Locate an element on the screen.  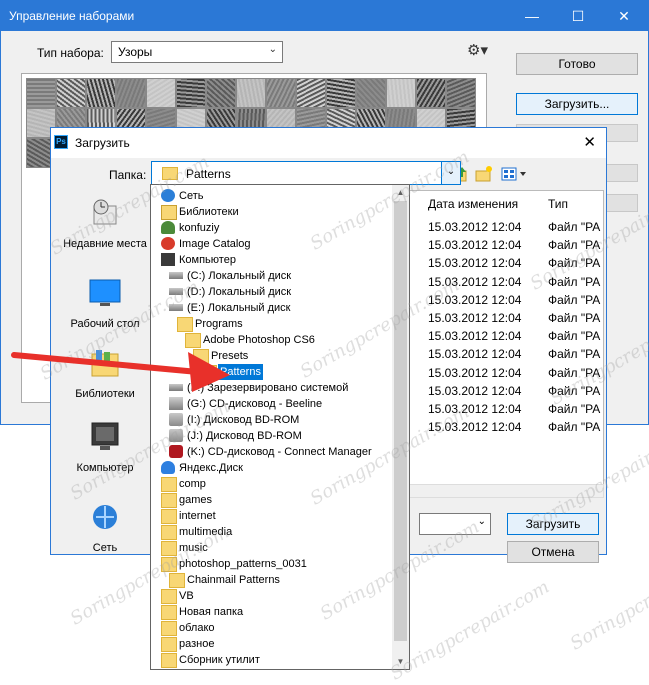
place-label: Рабочий стол is located at coordinates (105, 324).